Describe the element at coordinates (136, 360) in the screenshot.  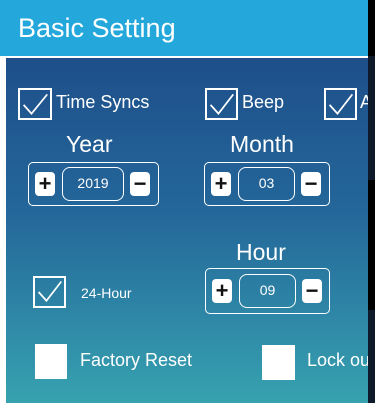
I see `factory-reset-label: Factory Reset` at that location.